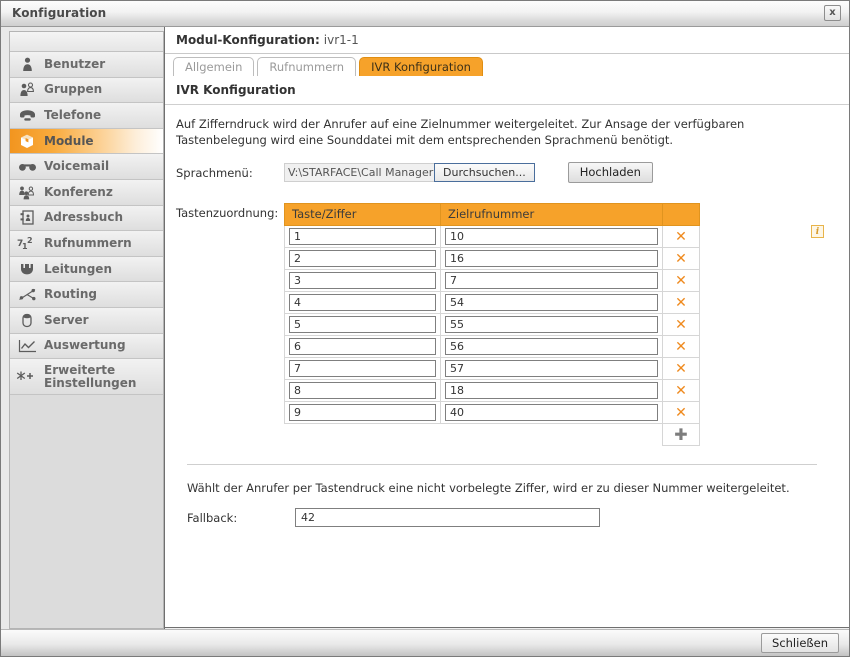 Image resolution: width=850 pixels, height=657 pixels. Describe the element at coordinates (86, 116) in the screenshot. I see `sidebar-item-telefone: Telefone` at that location.